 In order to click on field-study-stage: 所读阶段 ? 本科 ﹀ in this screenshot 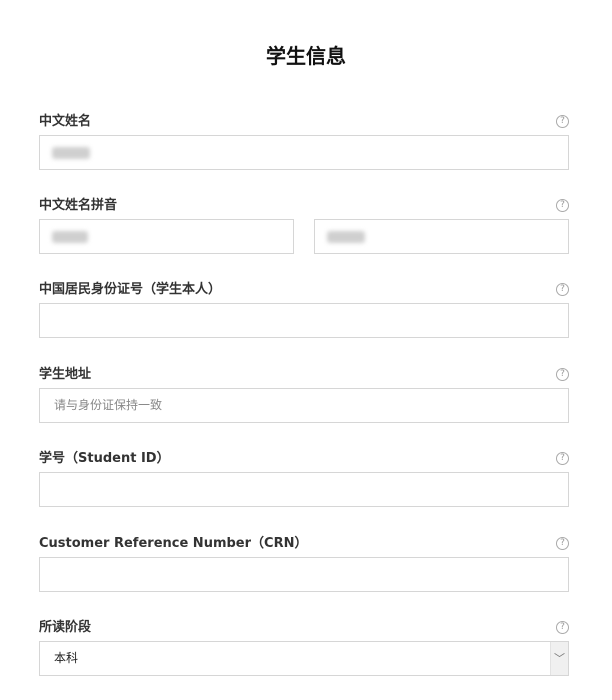, I will do `click(304, 647)`.